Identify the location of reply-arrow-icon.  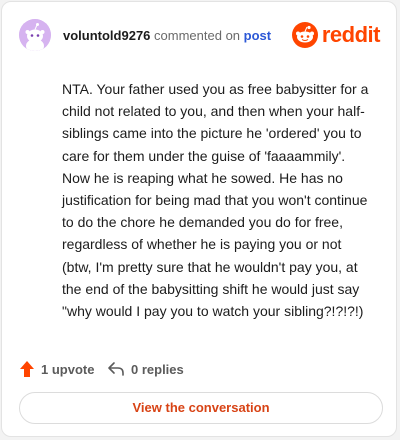
(116, 369).